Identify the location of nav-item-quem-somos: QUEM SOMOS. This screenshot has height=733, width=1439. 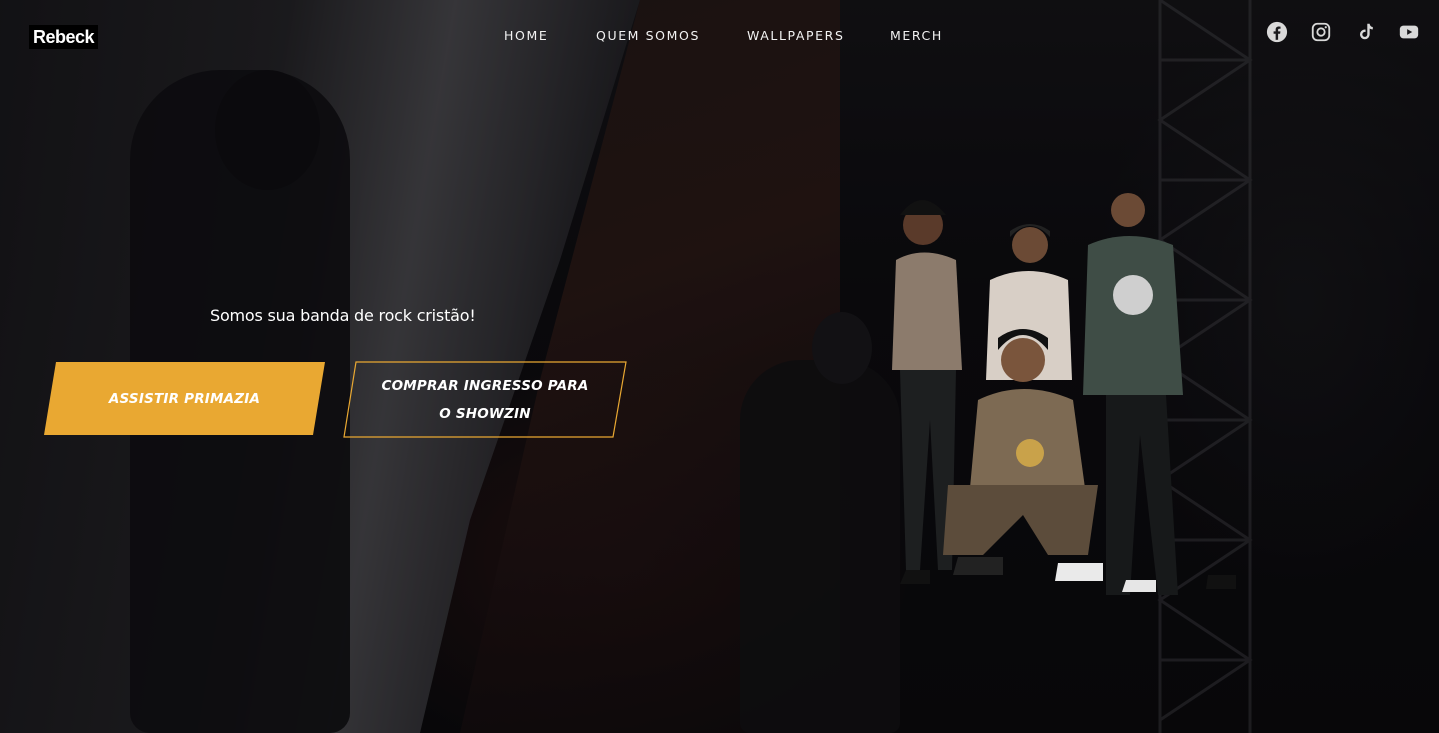
(648, 35).